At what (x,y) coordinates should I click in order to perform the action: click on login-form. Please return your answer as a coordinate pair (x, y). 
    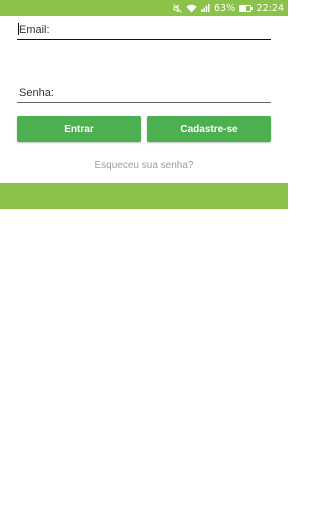
    Looking at the image, I should click on (144, 61).